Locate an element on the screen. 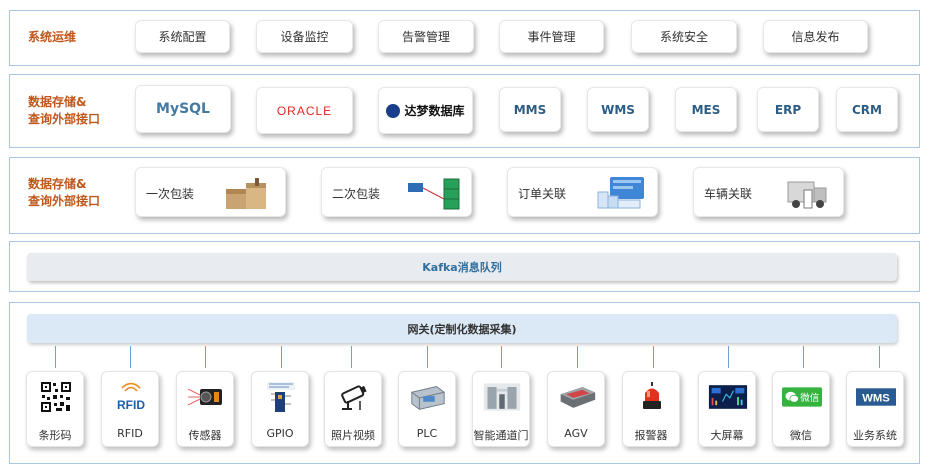  alarm-management-button: 告警管理 is located at coordinates (426, 36).